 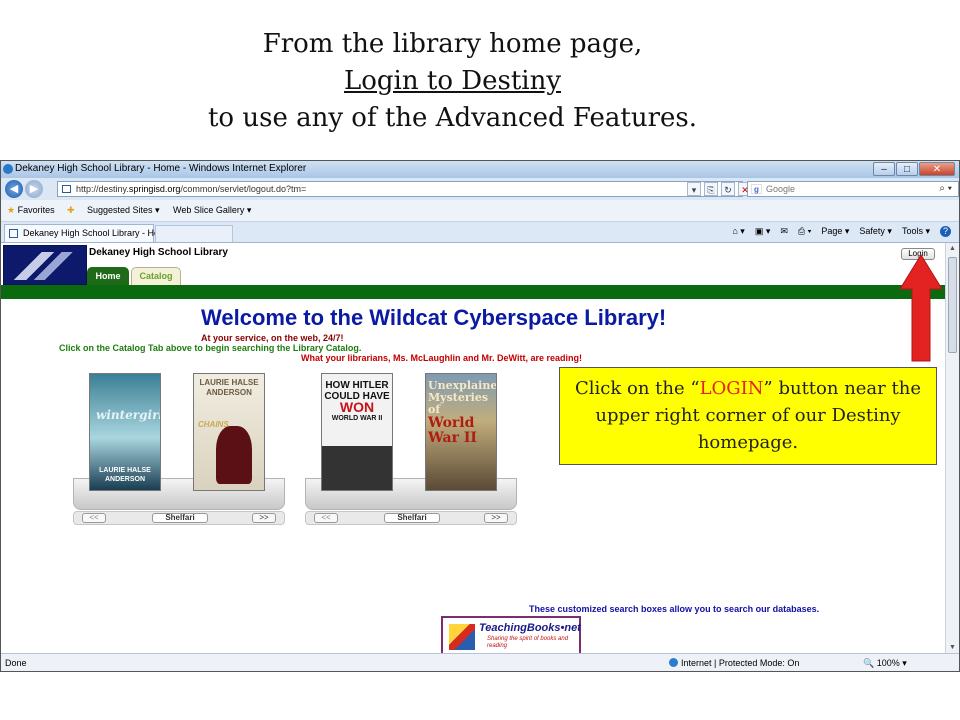 I want to click on zoom-text: 100%, so click(x=888, y=663).